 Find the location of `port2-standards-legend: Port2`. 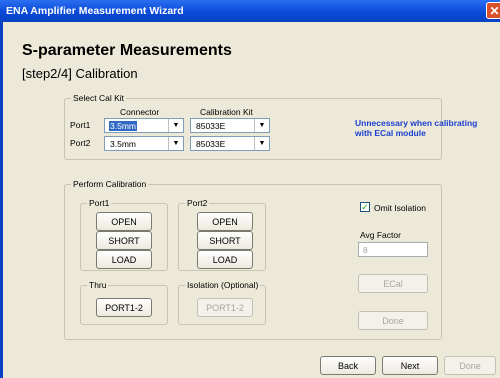

port2-standards-legend: Port2 is located at coordinates (197, 203).